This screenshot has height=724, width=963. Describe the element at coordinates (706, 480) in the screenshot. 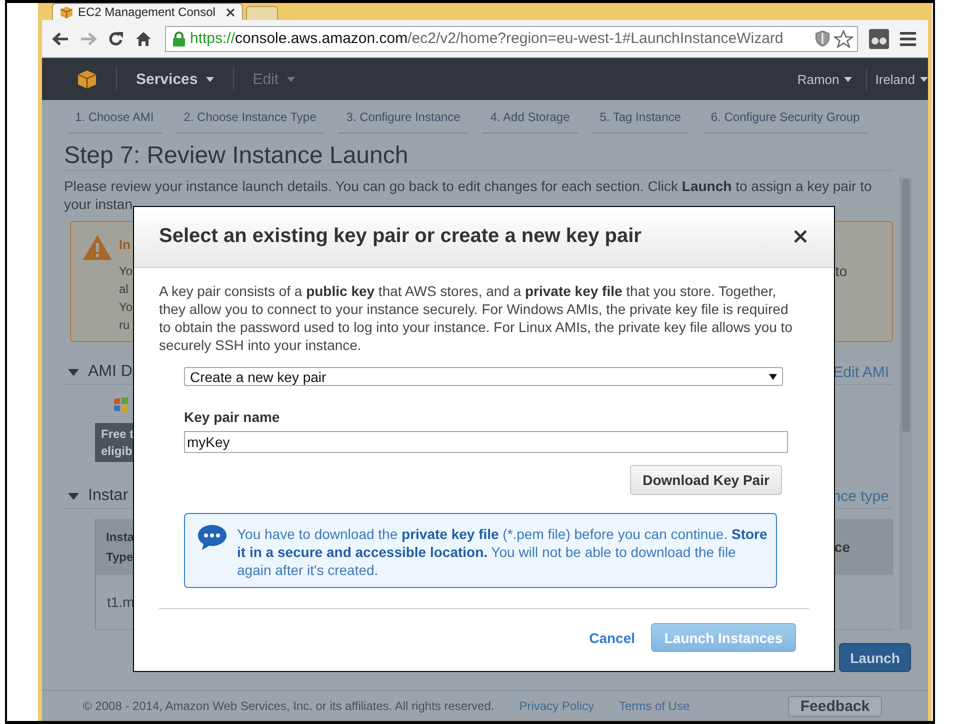

I see `download-button: Download Key Pair` at that location.